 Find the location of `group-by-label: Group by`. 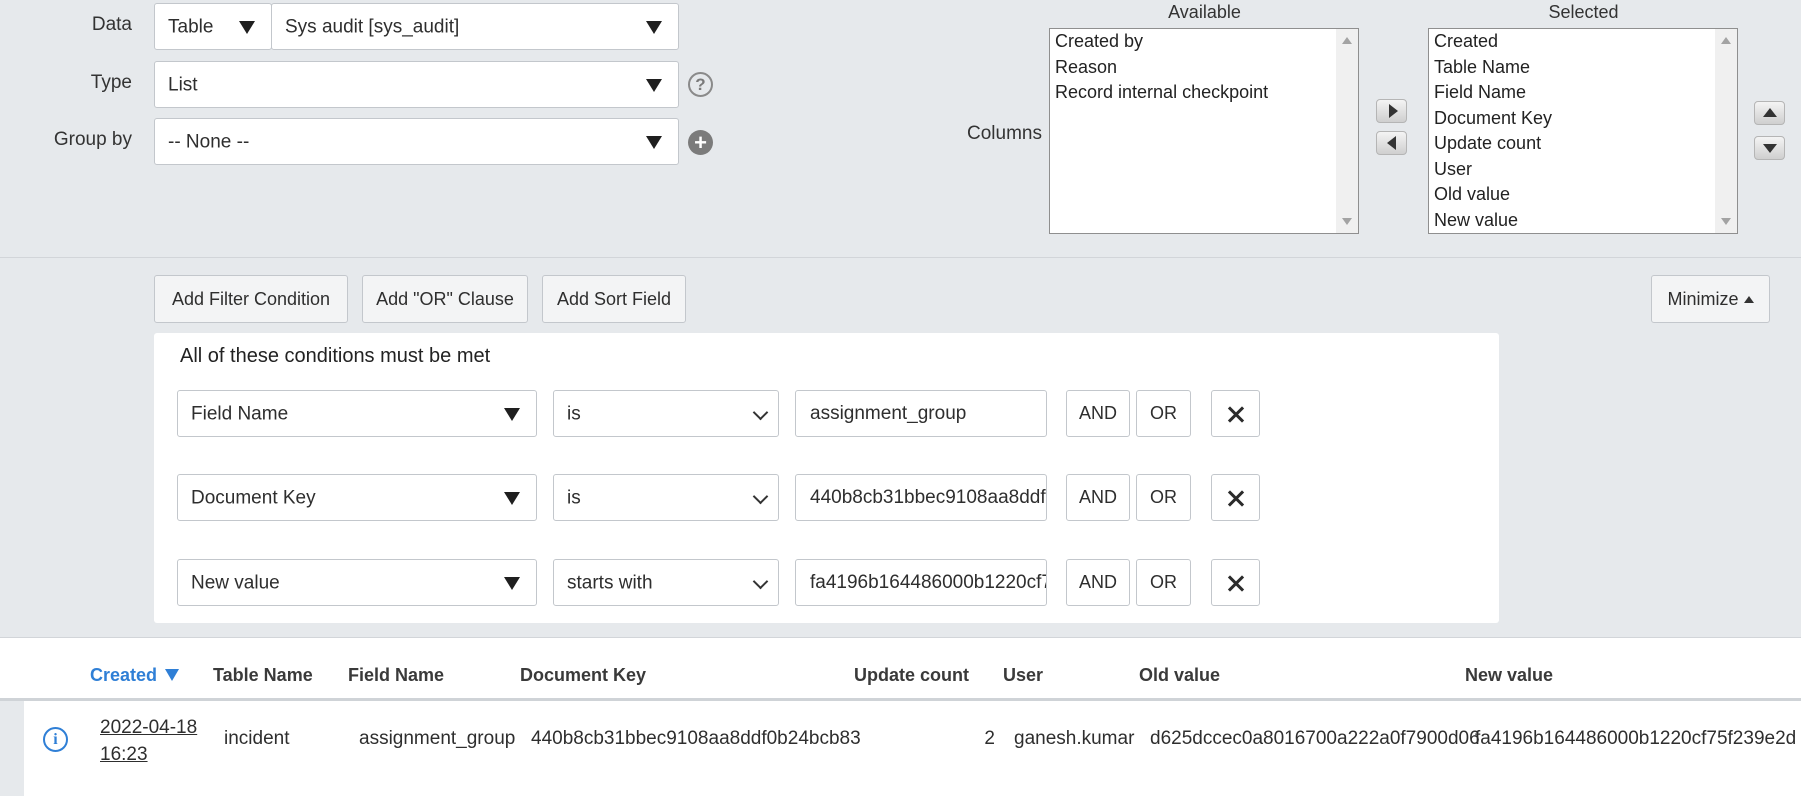

group-by-label: Group by is located at coordinates (92, 139).